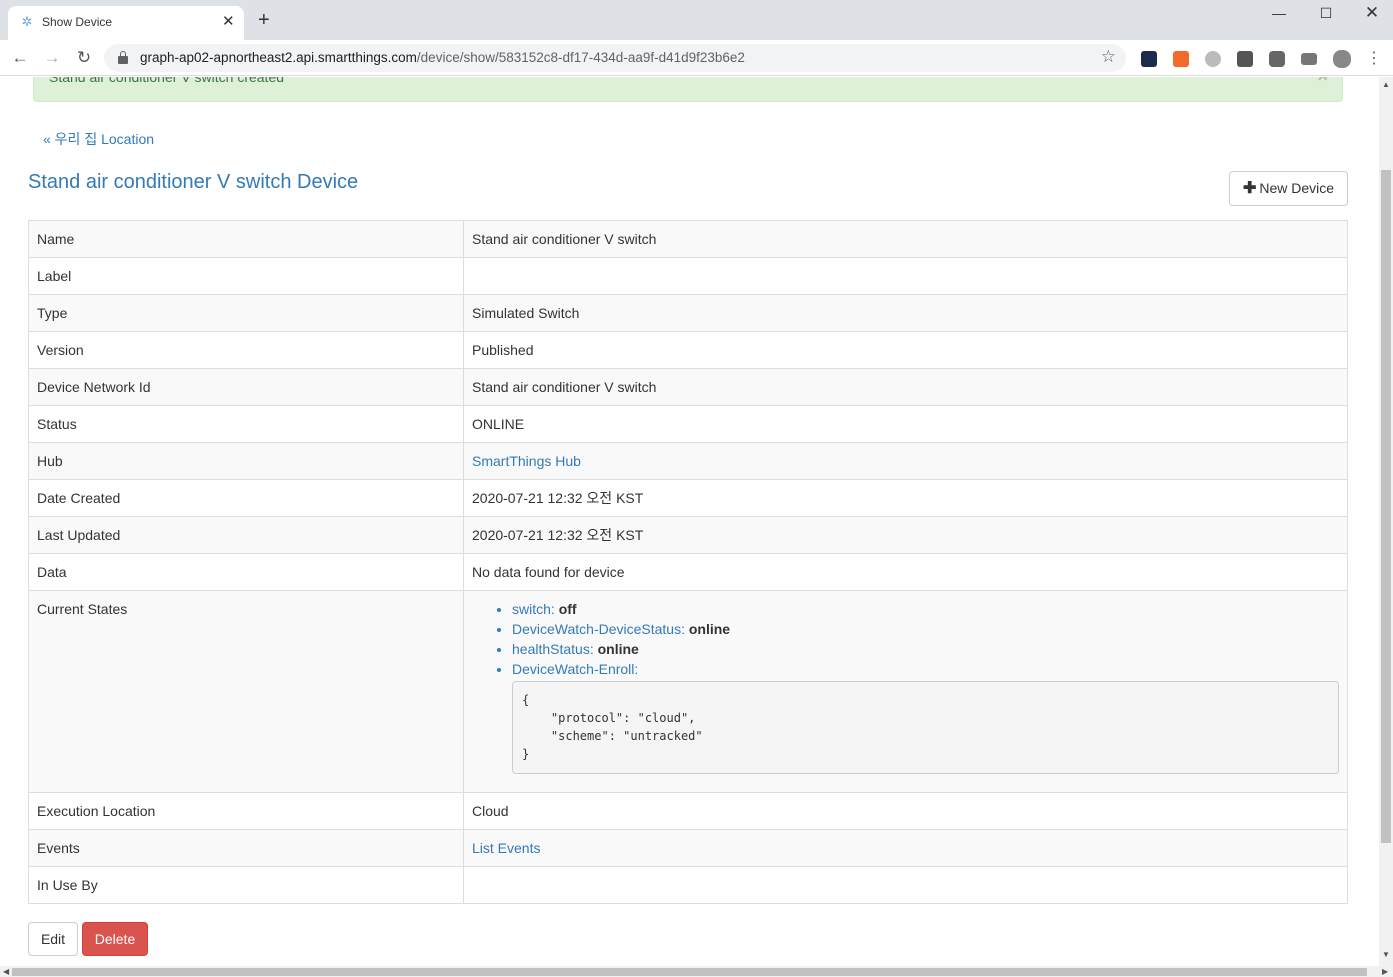 Image resolution: width=1393 pixels, height=977 pixels. I want to click on horizontal-scrollbar: ◀ ▶, so click(696, 971).